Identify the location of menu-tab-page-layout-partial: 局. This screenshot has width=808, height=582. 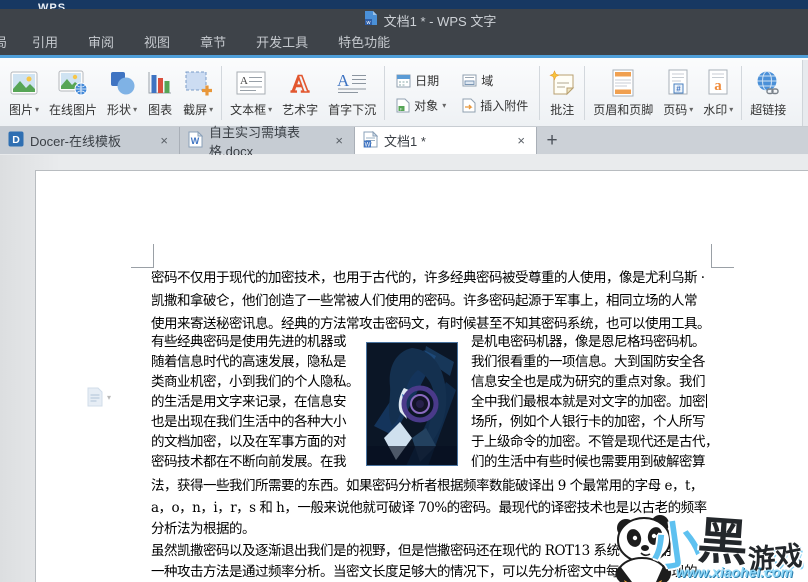
(8, 43).